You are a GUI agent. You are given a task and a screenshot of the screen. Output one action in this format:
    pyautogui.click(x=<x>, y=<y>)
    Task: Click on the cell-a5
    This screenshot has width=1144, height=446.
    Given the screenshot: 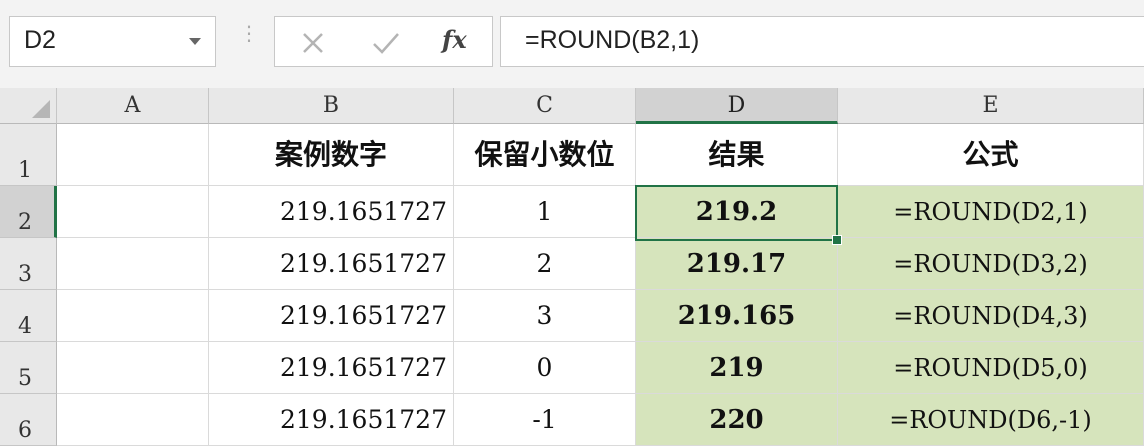 What is the action you would take?
    pyautogui.click(x=133, y=368)
    